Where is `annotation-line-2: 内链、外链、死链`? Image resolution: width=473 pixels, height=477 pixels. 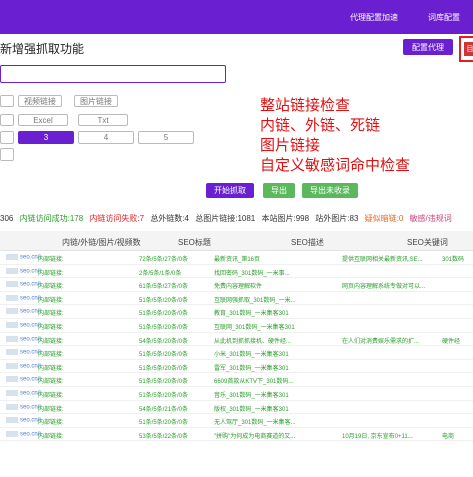 annotation-line-2: 内链、外链、死链 is located at coordinates (320, 125).